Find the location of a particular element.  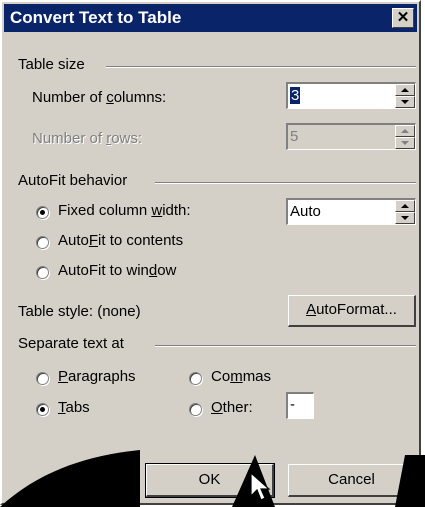

rows-value: 5 is located at coordinates (294, 136).